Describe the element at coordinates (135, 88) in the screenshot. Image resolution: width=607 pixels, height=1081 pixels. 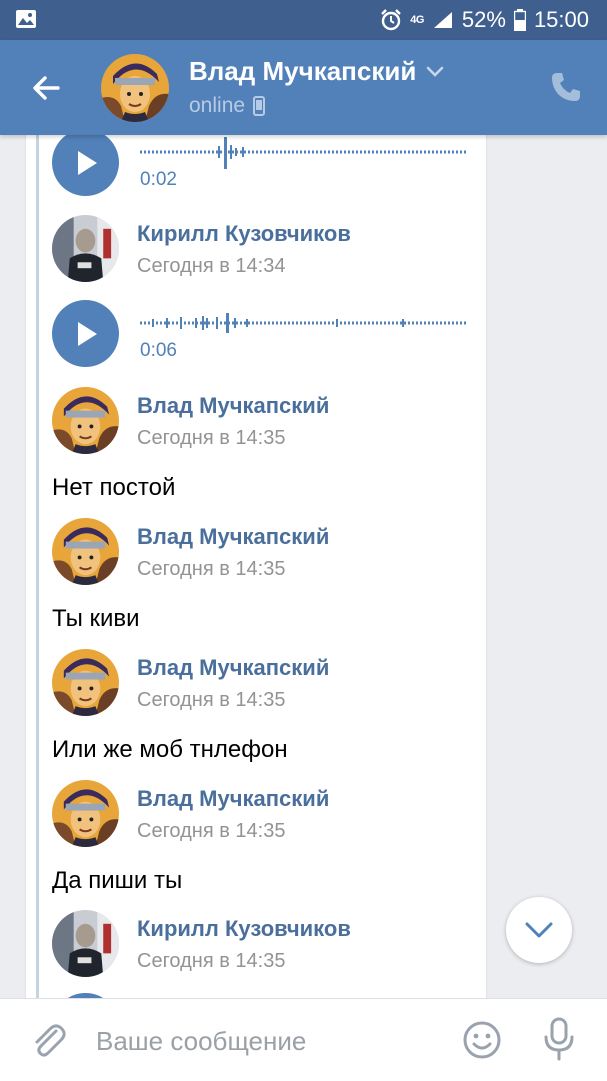
I see `contact-avatar` at that location.